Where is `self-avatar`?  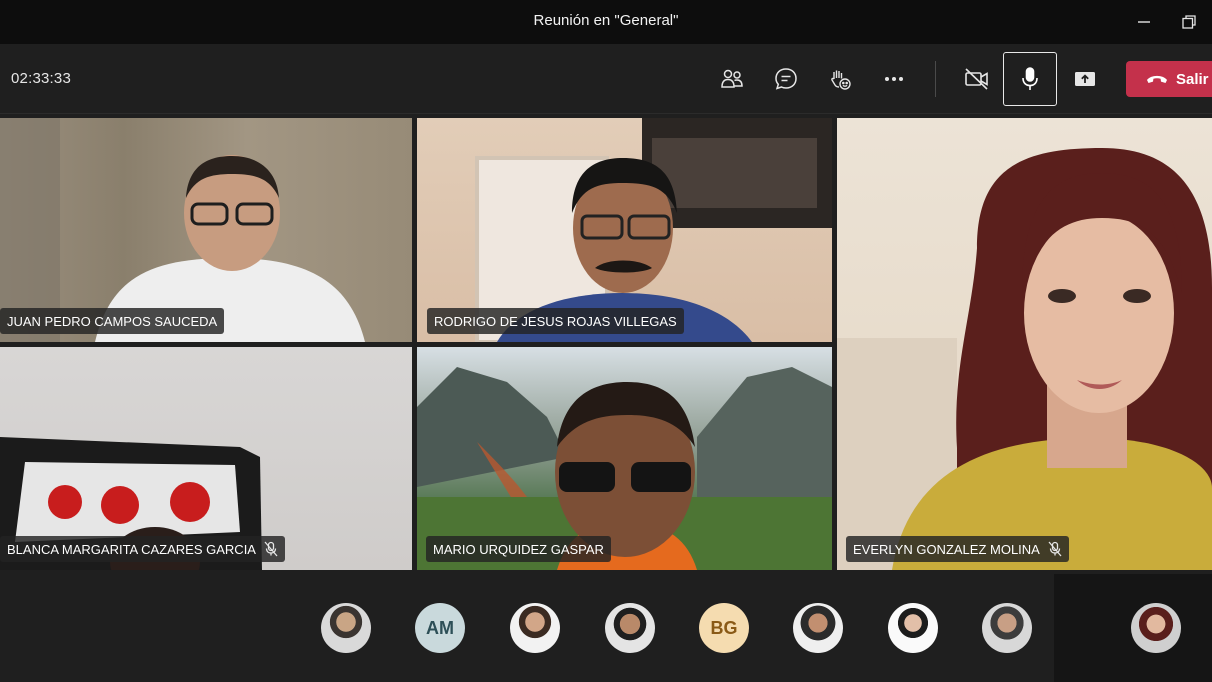 self-avatar is located at coordinates (1156, 628).